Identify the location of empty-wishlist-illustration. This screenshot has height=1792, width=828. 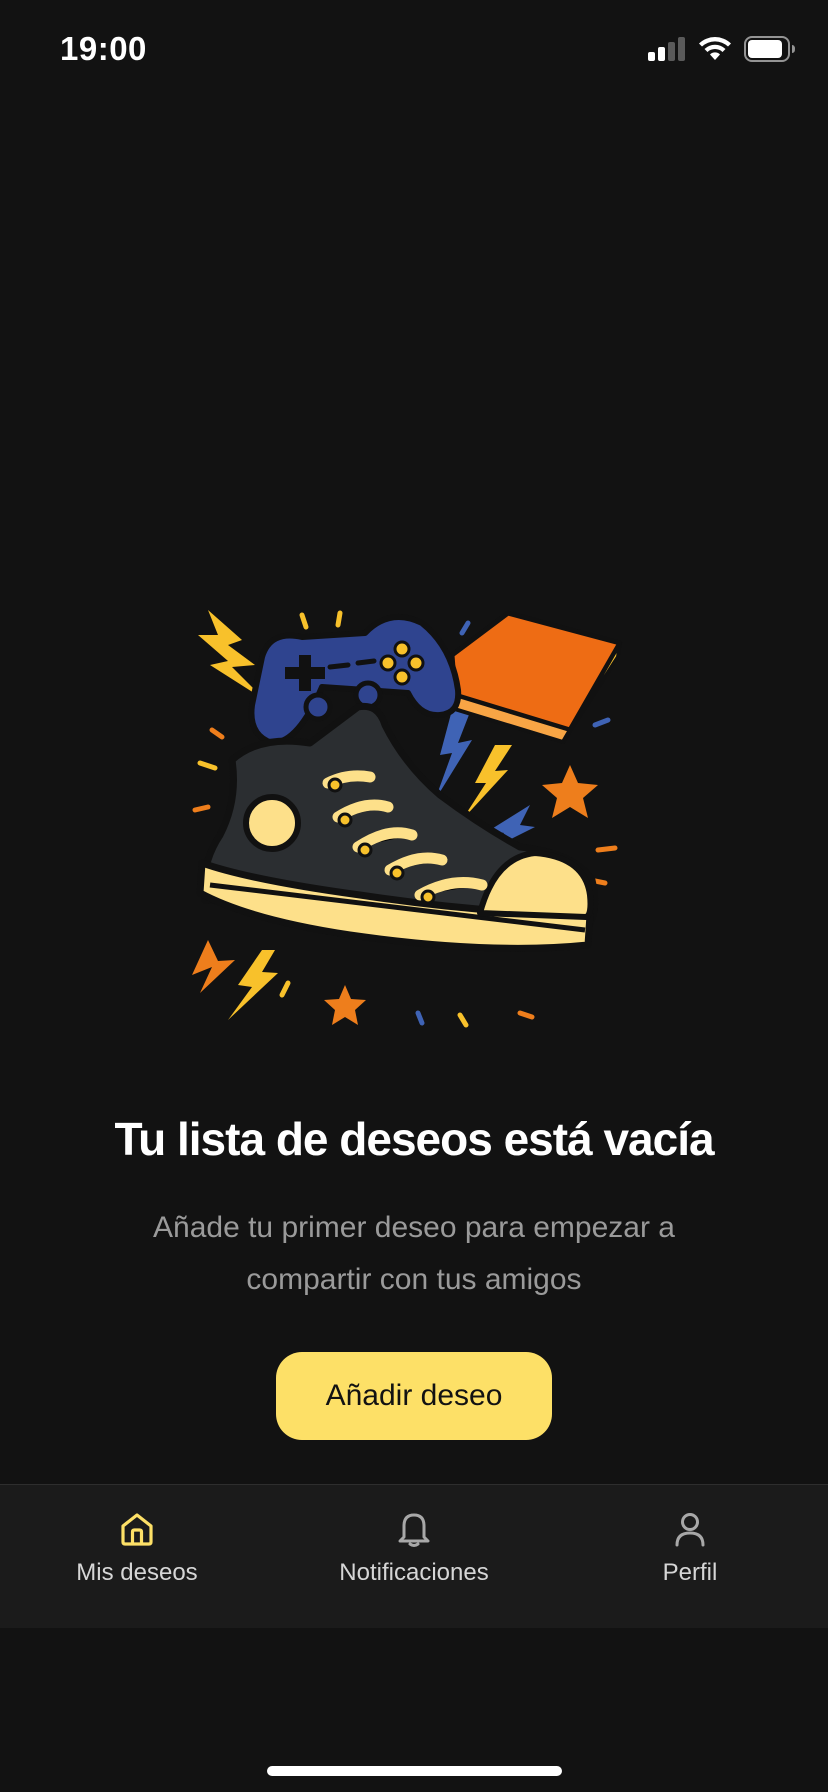
(407, 819).